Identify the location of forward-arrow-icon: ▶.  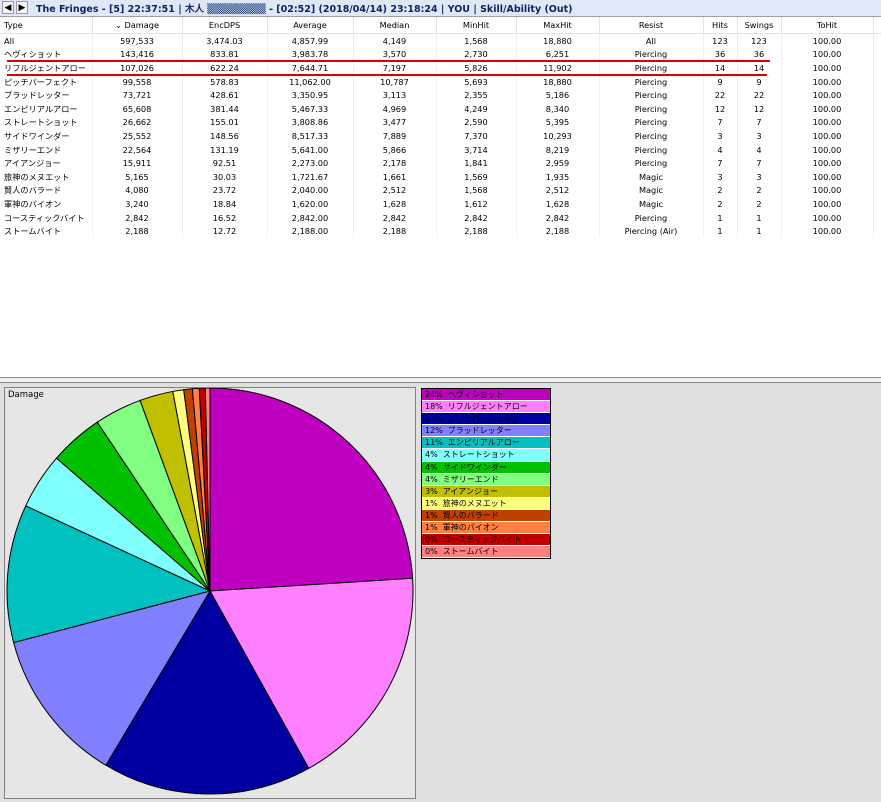
(22, 7).